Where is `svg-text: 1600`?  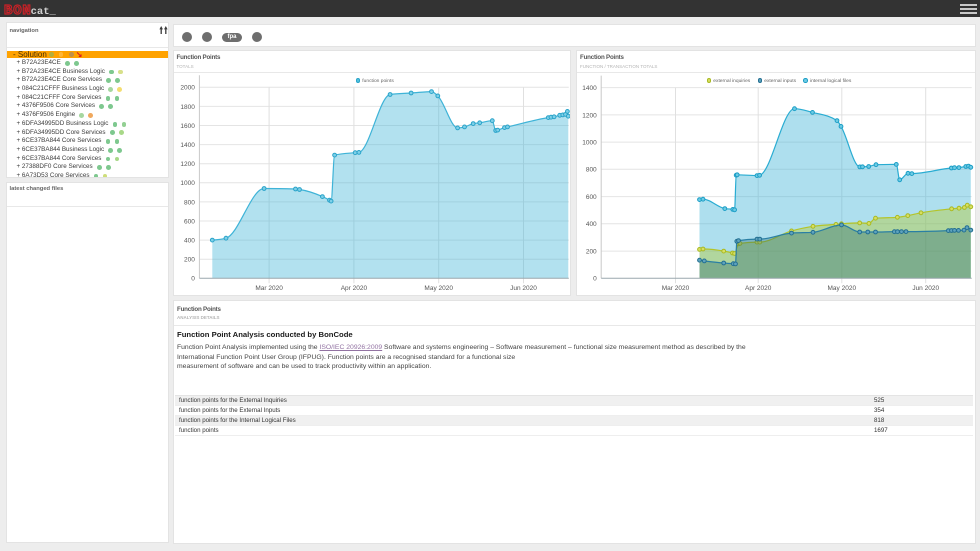
svg-text: 1600 is located at coordinates (187, 126).